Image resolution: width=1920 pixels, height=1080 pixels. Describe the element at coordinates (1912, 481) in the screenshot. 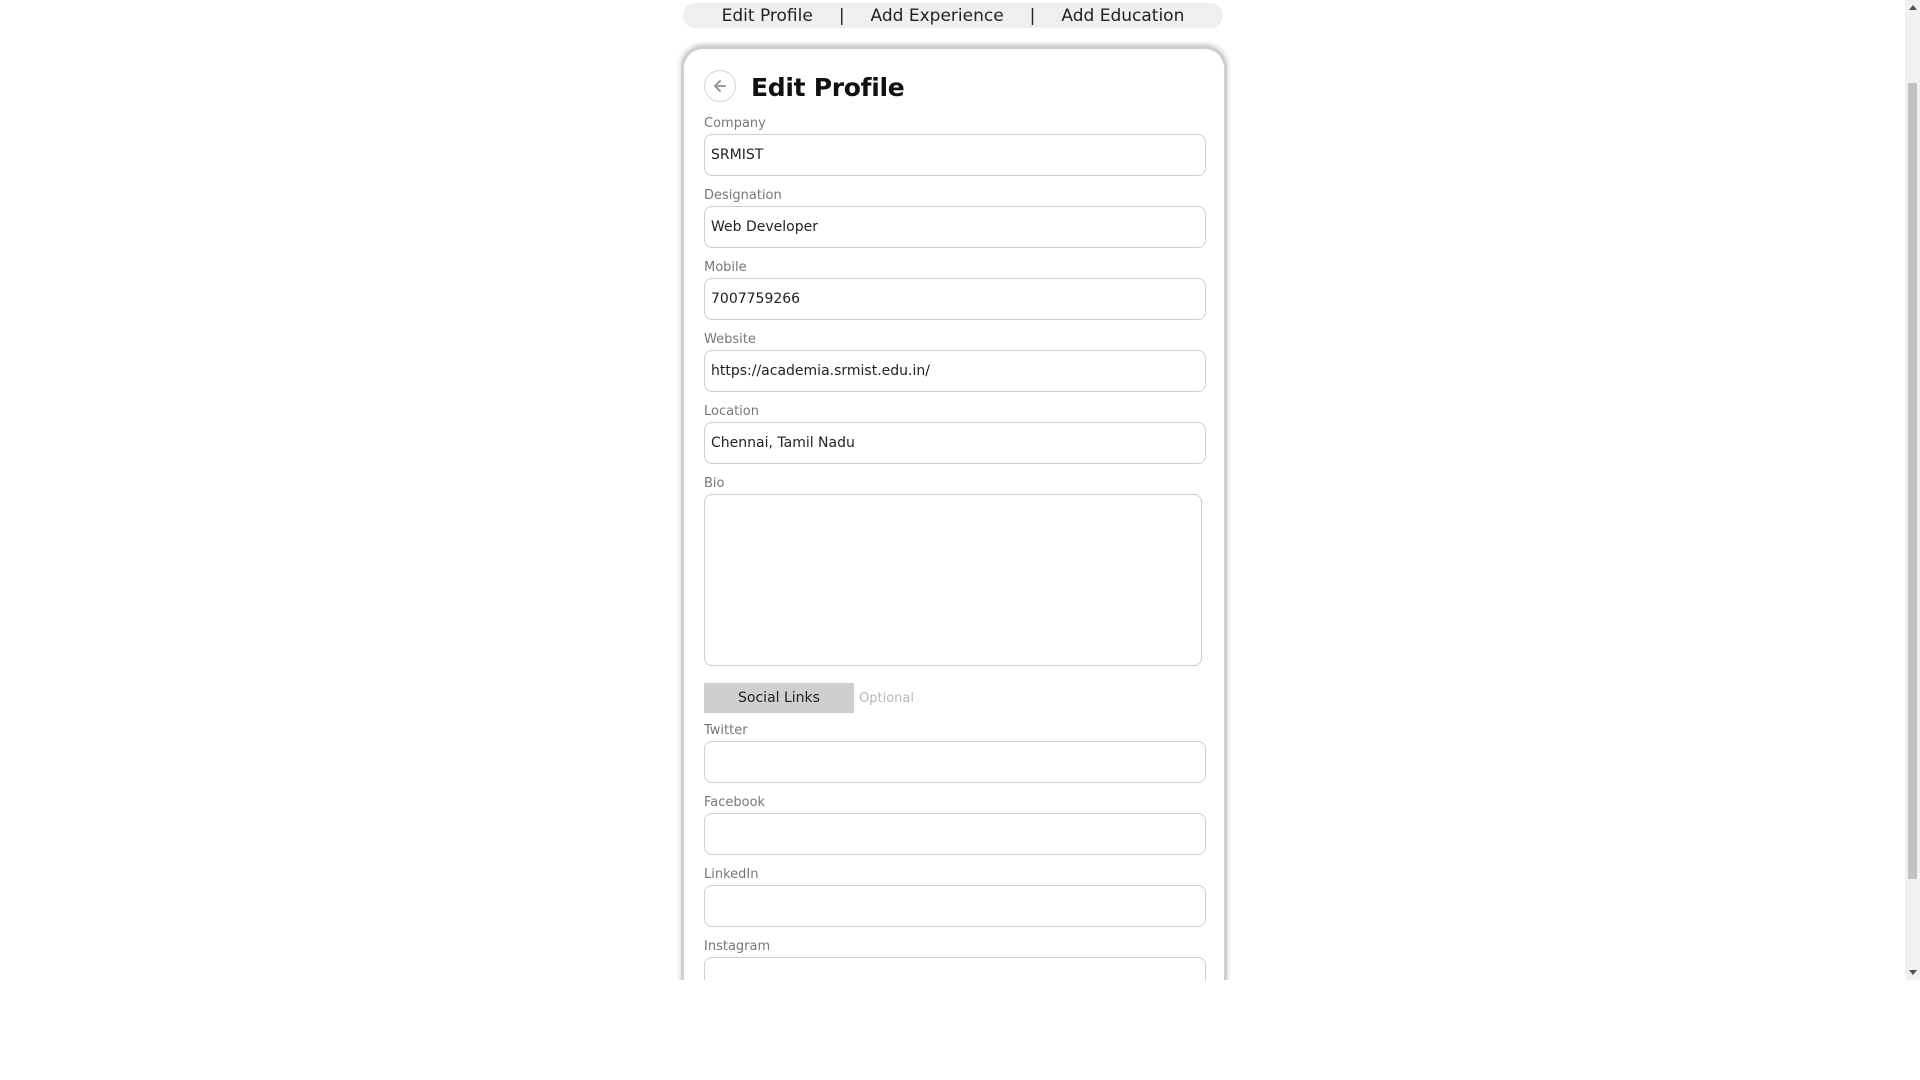

I see `scrollbar-thumb` at that location.